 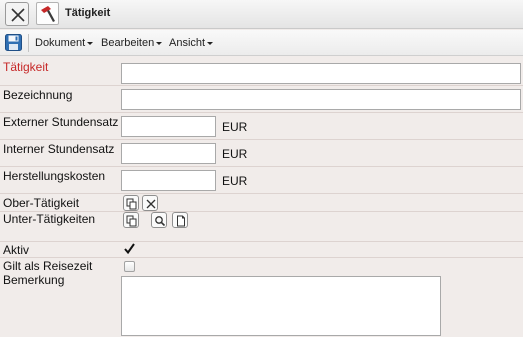 I want to click on menu-bearbeiten-label: Bearbeiten, so click(x=128, y=43).